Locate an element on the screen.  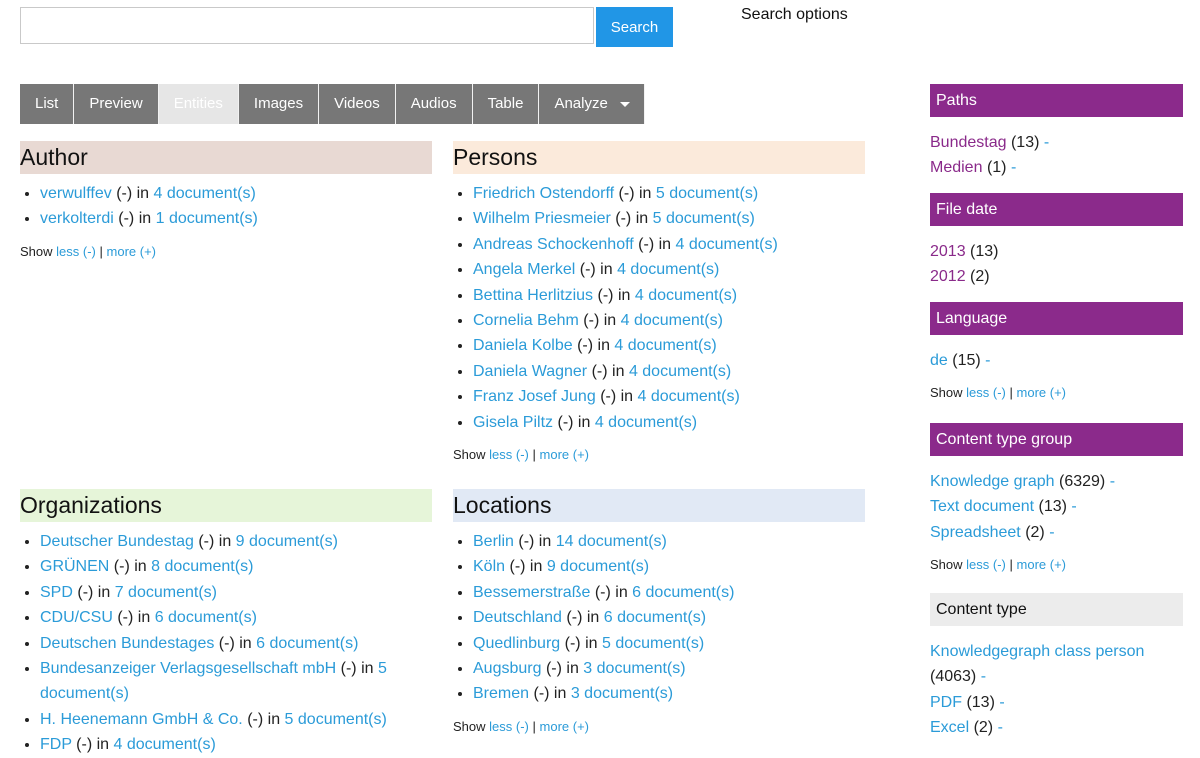
organizations-entity-link: FDP is located at coordinates (56, 744).